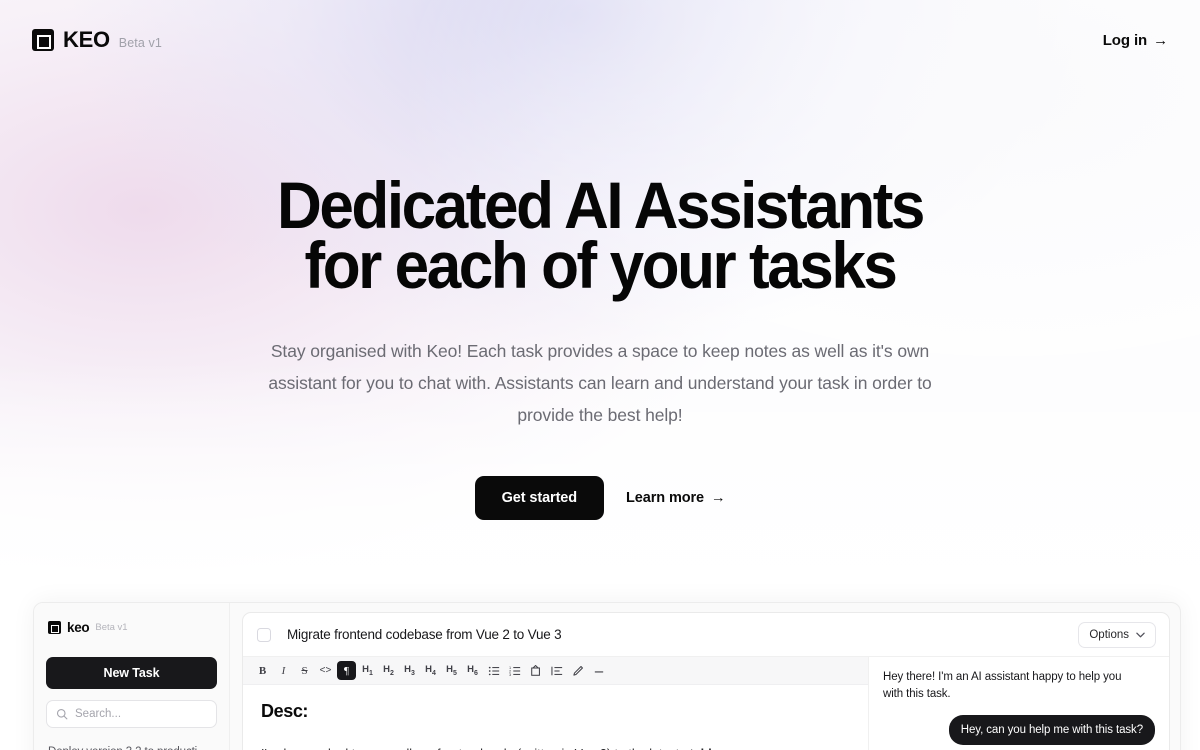  I want to click on search-icon, so click(62, 714).